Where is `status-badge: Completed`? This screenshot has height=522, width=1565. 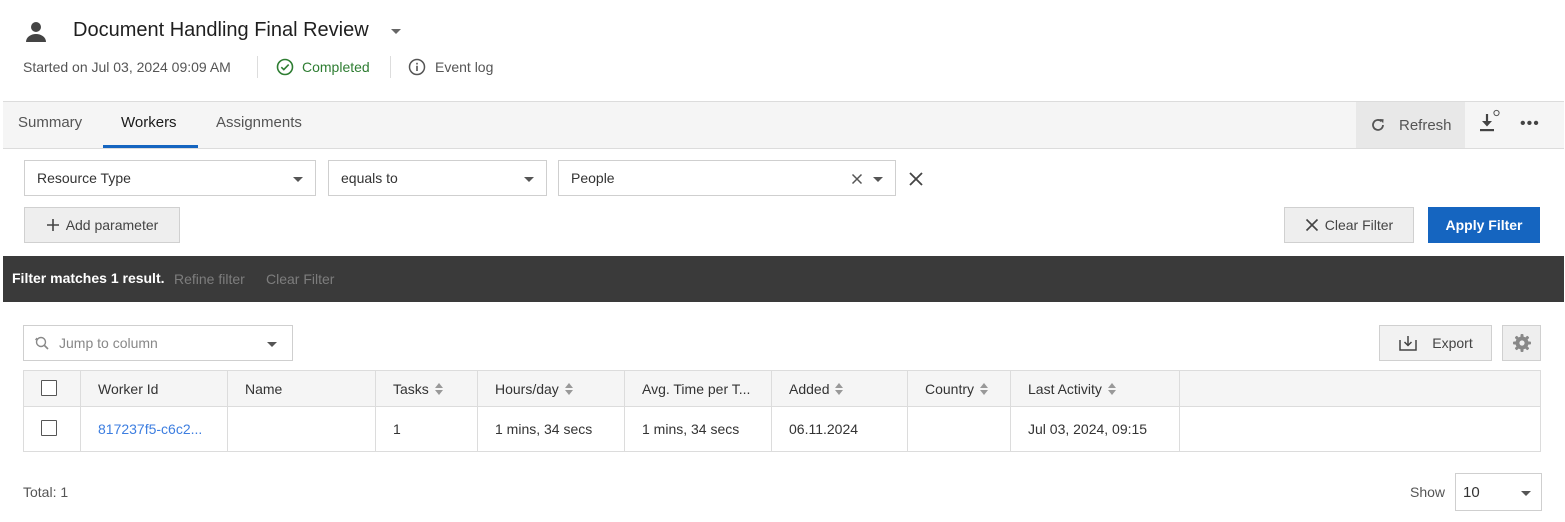 status-badge: Completed is located at coordinates (323, 67).